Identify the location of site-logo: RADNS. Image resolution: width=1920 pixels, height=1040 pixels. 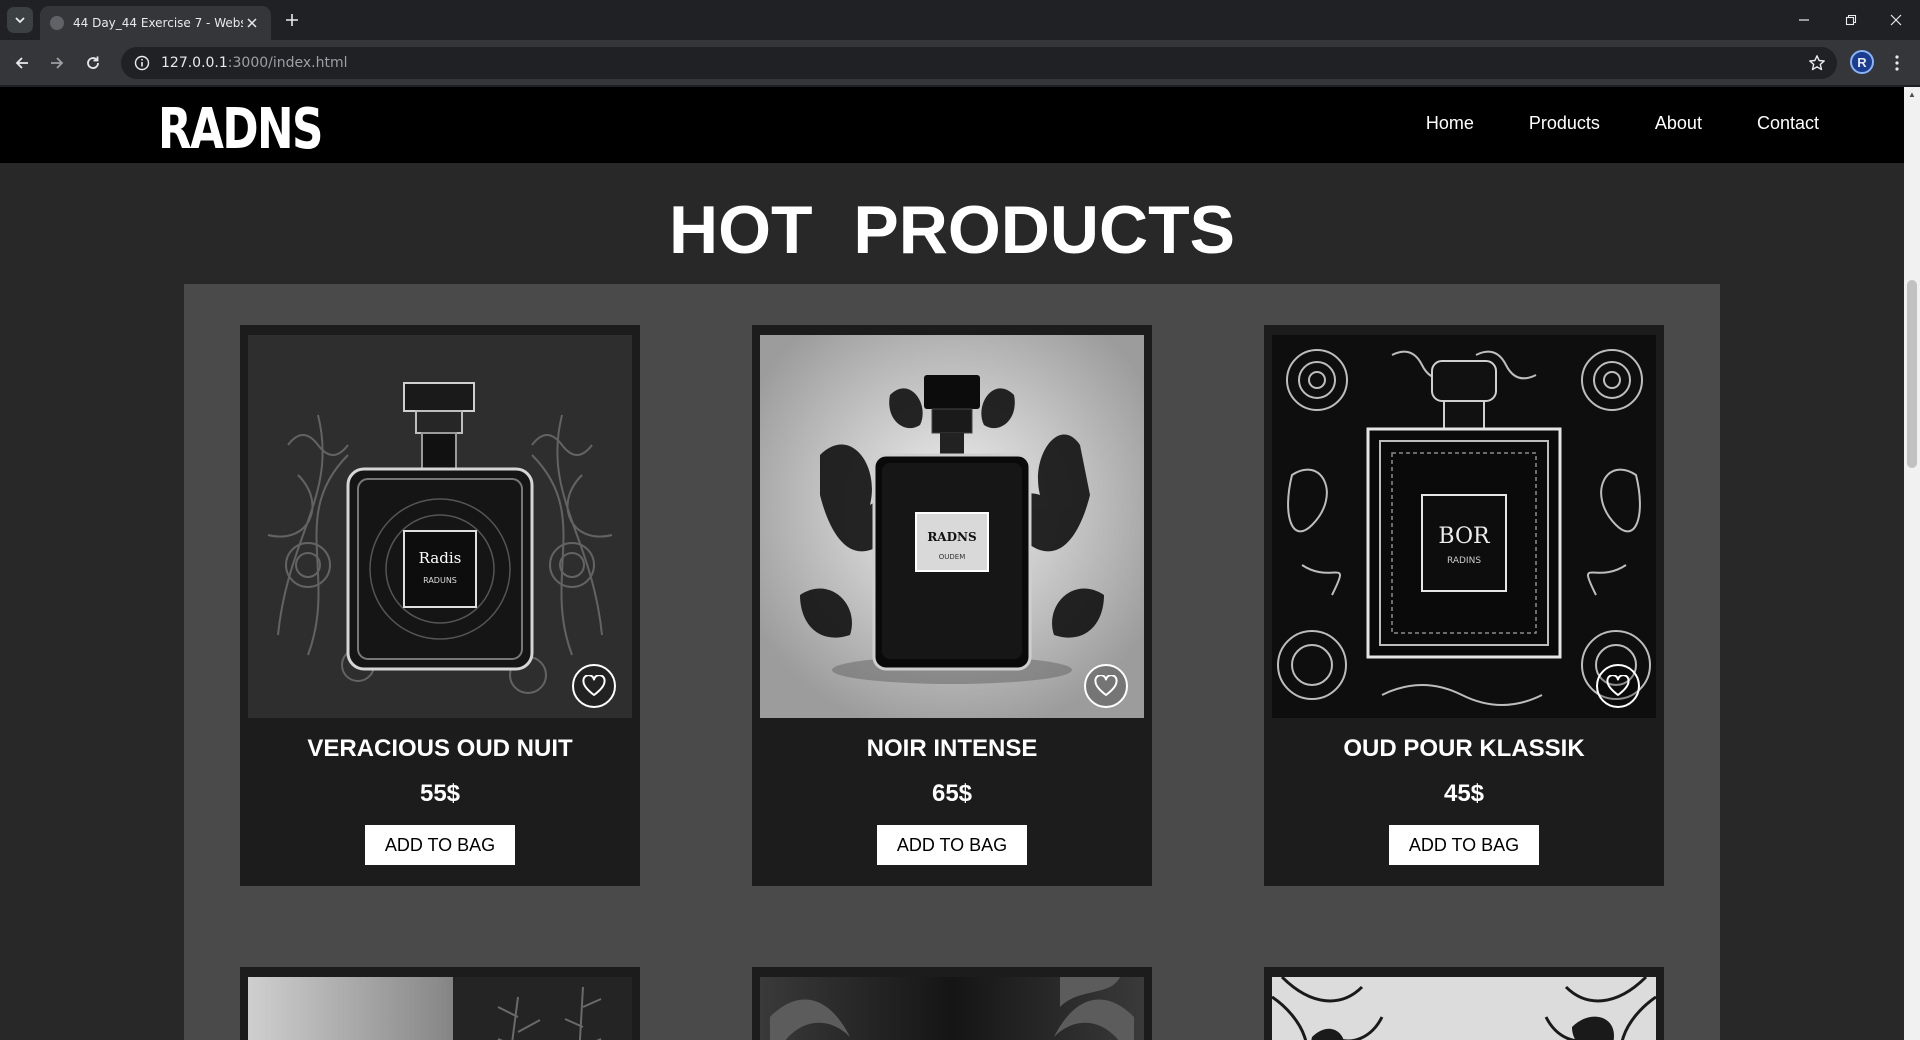
(240, 129).